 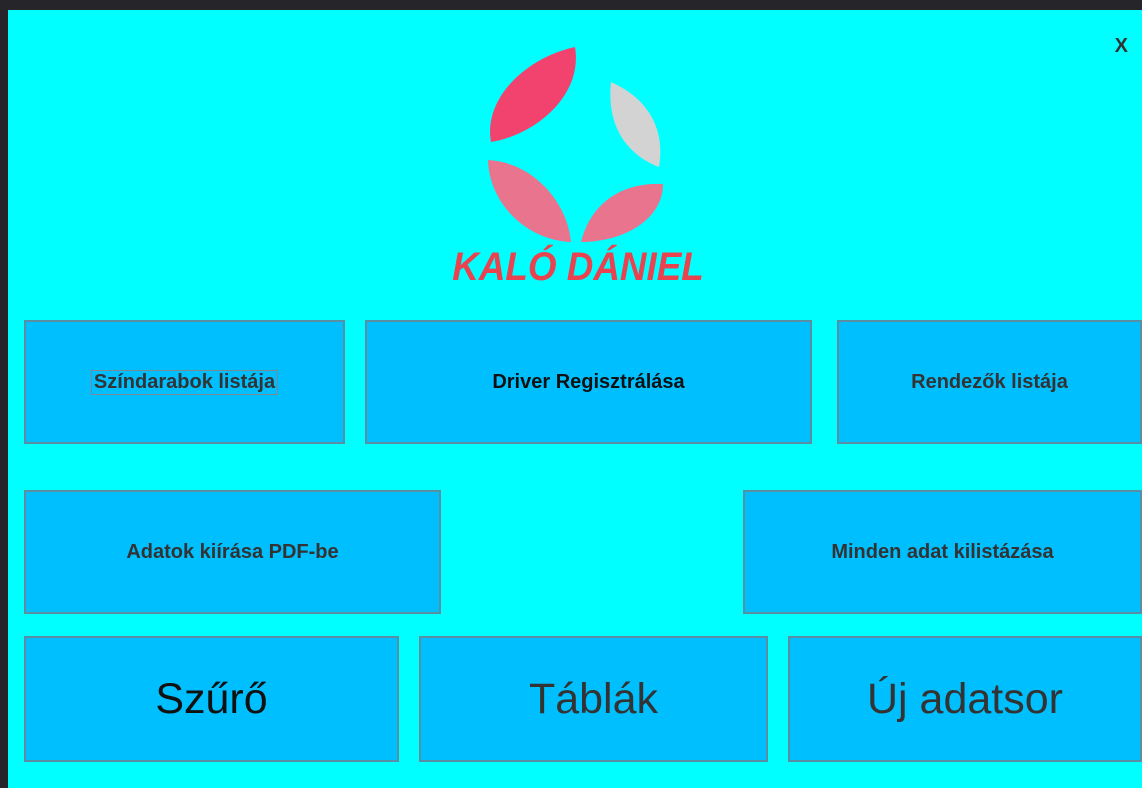 I want to click on tables-label: Táblák, so click(x=593, y=698).